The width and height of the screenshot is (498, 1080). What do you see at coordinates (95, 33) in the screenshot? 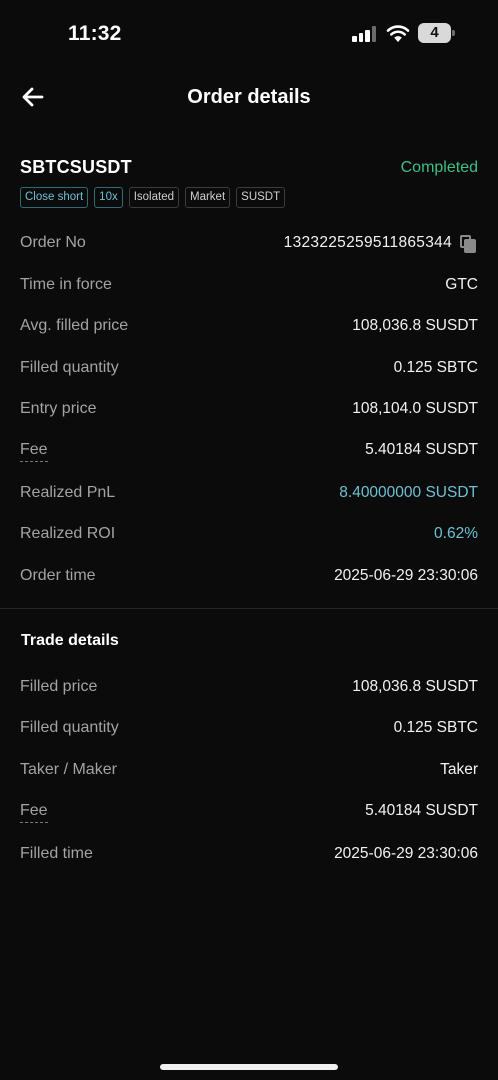
I see `status-time: 11:32` at bounding box center [95, 33].